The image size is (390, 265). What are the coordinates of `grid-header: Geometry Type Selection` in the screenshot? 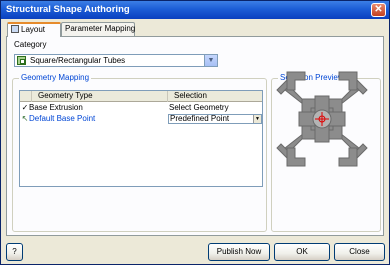 It's located at (141, 96).